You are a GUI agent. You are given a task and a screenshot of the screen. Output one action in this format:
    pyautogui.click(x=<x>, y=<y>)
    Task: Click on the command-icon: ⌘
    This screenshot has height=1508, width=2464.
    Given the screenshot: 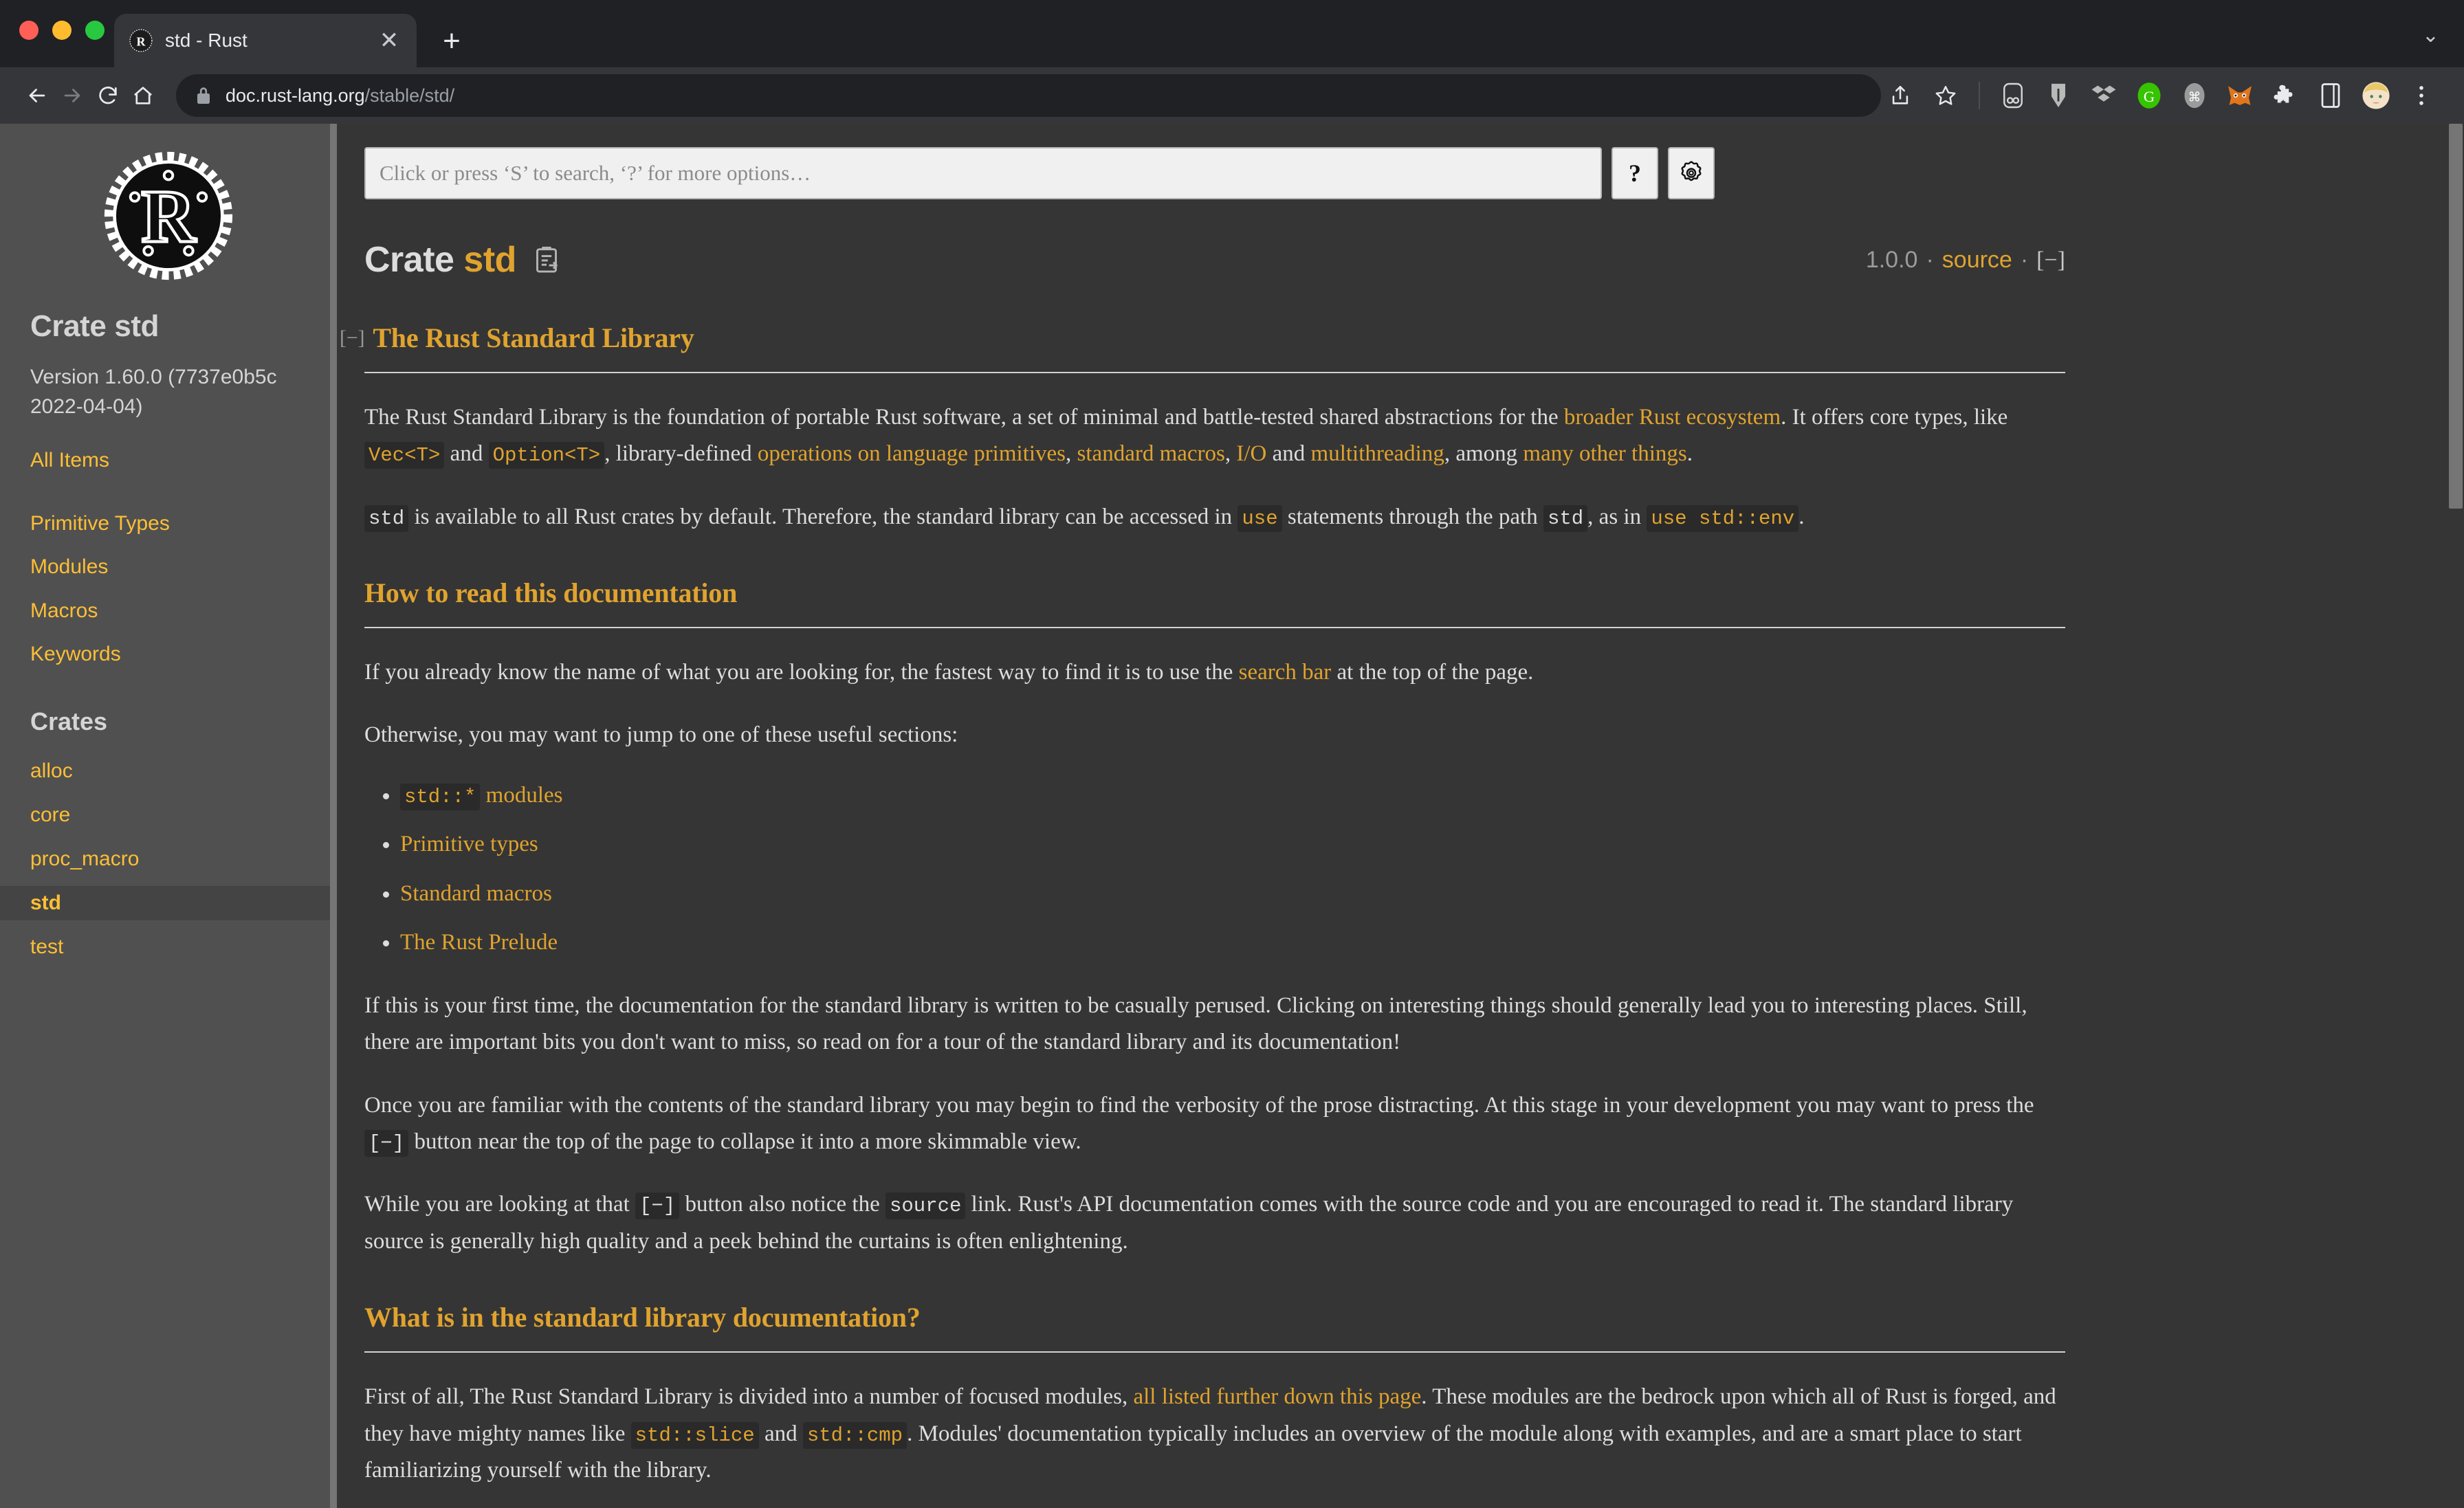 What is the action you would take?
    pyautogui.click(x=2194, y=95)
    